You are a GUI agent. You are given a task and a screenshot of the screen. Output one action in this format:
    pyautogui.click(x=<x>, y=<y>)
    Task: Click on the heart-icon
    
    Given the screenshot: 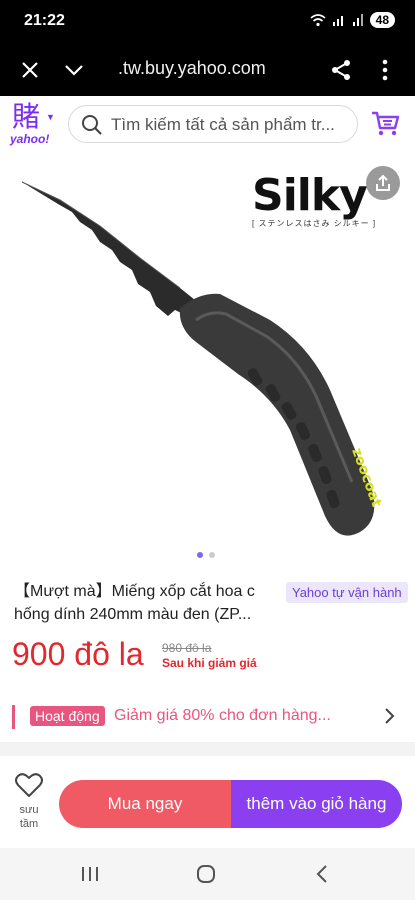 What is the action you would take?
    pyautogui.click(x=29, y=785)
    